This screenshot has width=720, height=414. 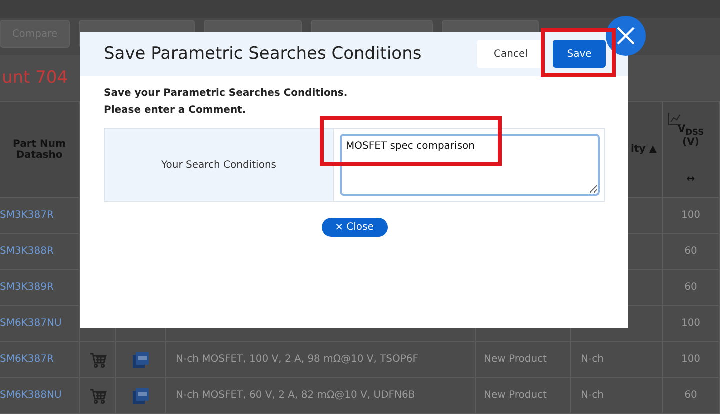 I want to click on description-cell: N-ch MOSFET, 60 V, 2 A, 82 mΩ@10 V, UDFN6B, so click(x=296, y=395).